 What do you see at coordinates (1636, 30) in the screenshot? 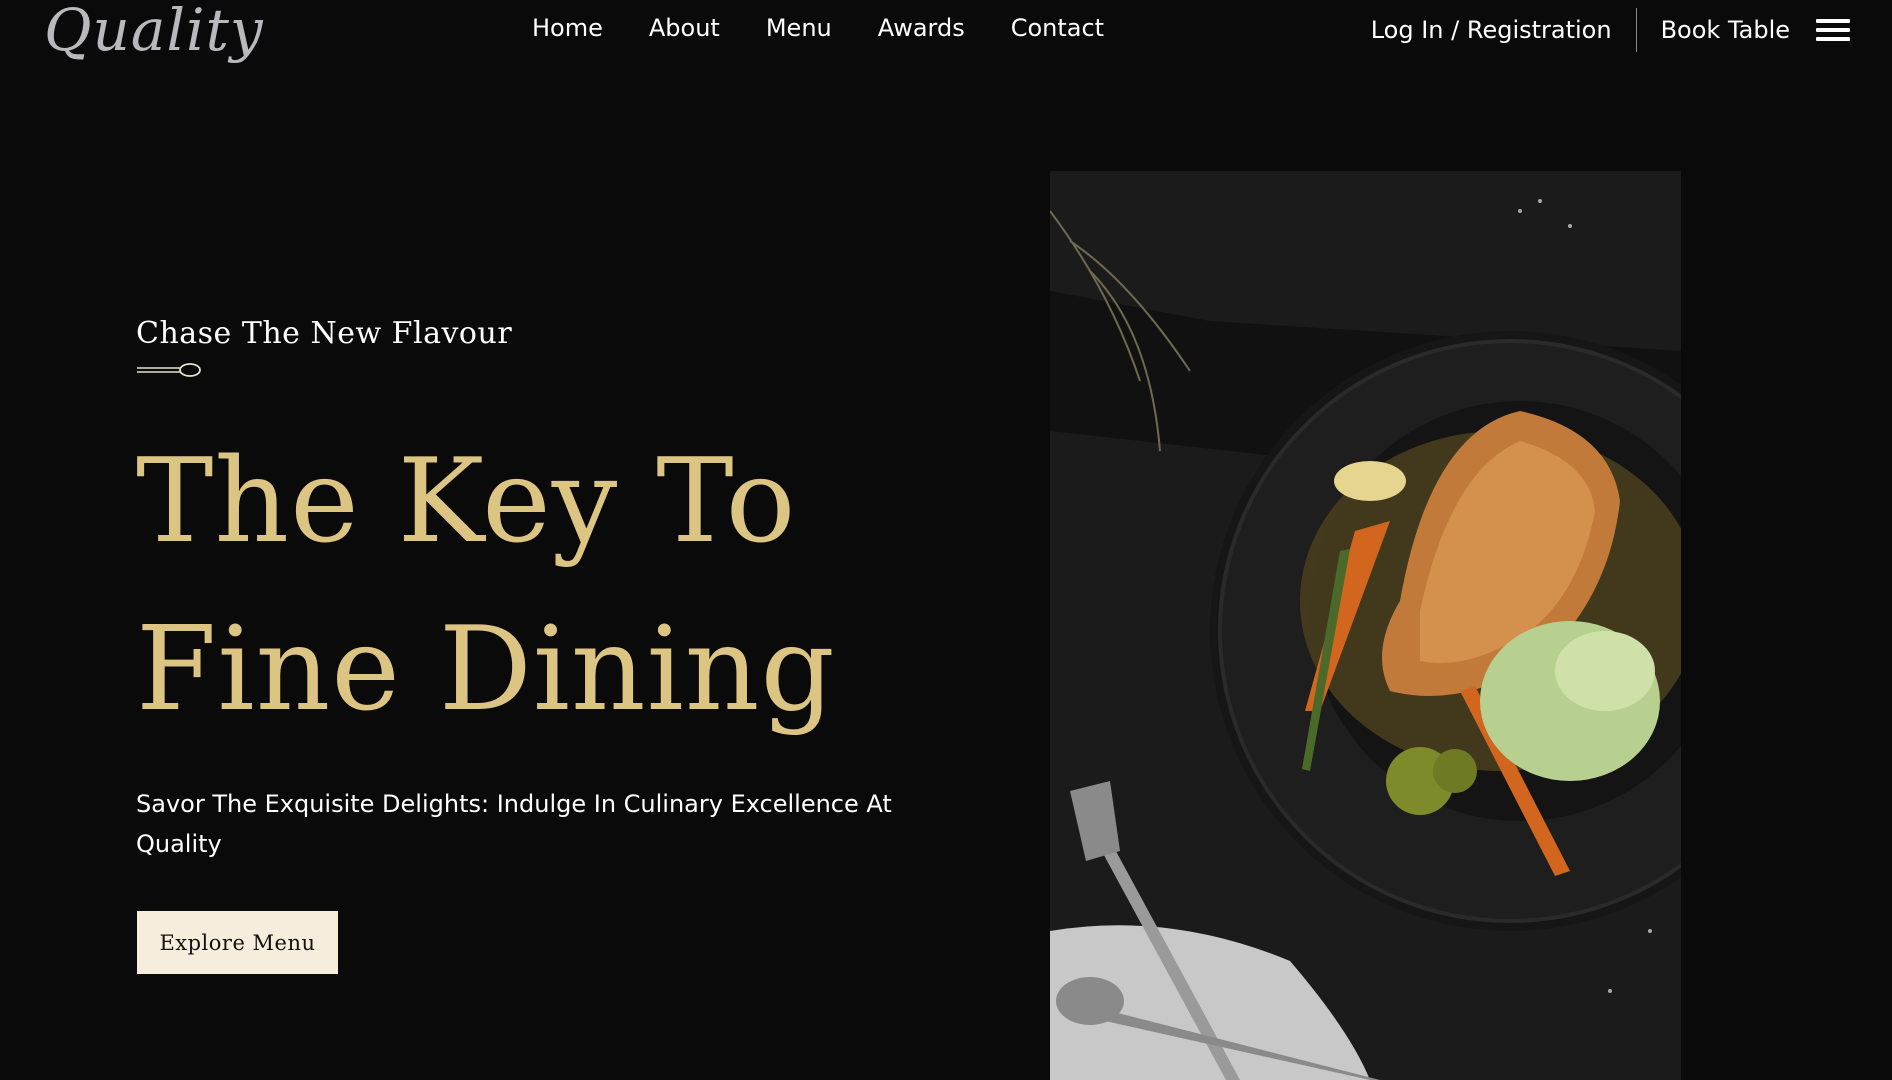
I see `header-divider` at bounding box center [1636, 30].